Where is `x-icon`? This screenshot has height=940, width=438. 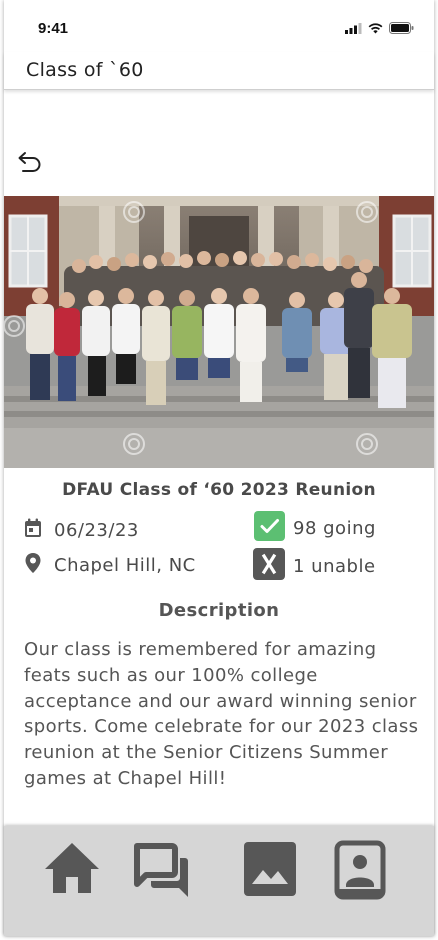 x-icon is located at coordinates (269, 566).